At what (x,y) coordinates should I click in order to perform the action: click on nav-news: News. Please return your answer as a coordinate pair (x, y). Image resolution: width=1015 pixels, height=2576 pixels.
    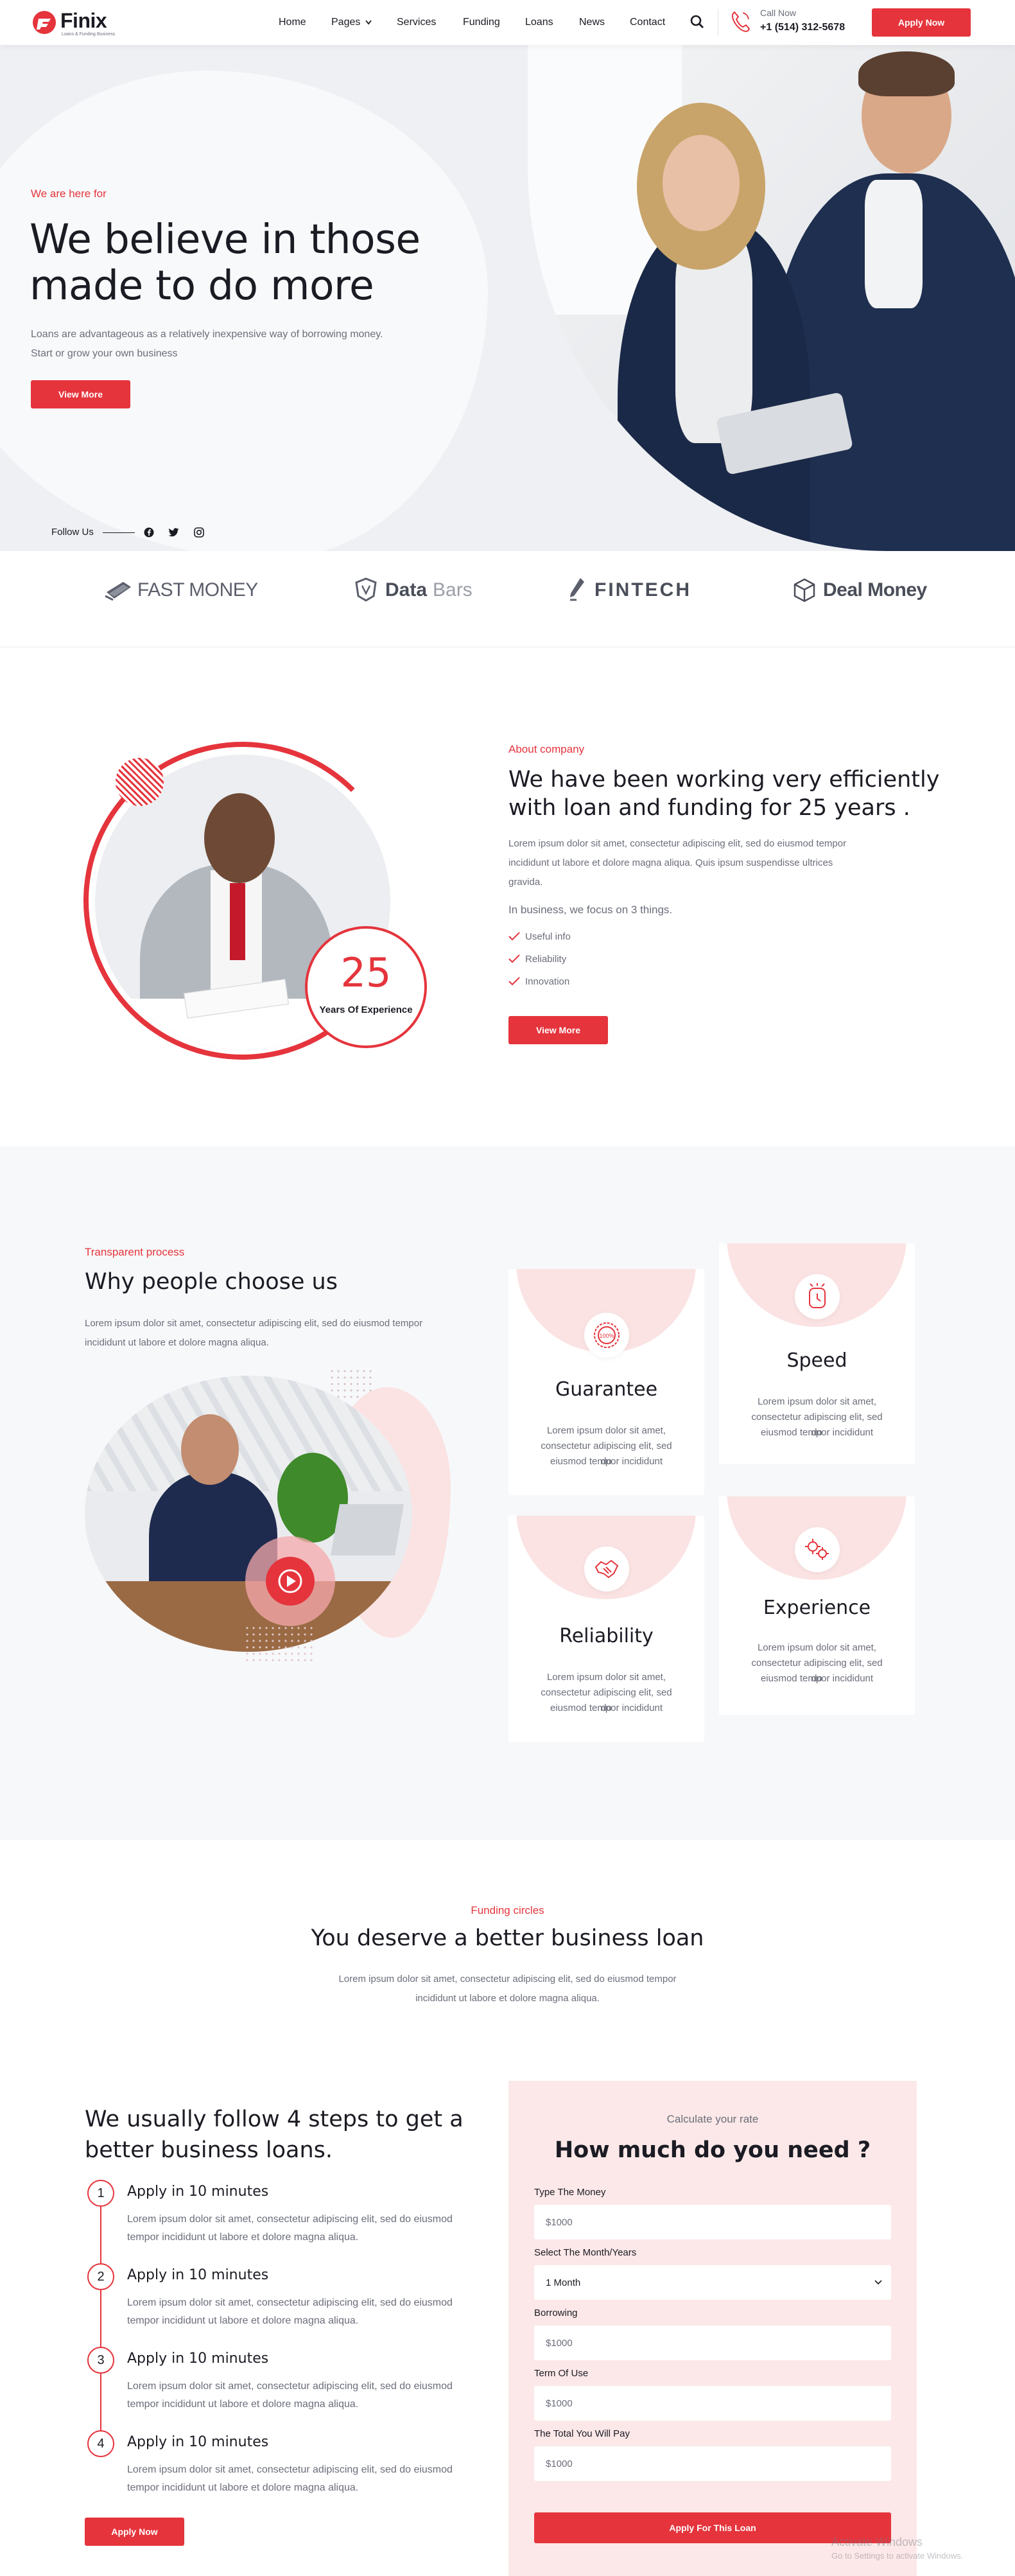
    Looking at the image, I should click on (592, 22).